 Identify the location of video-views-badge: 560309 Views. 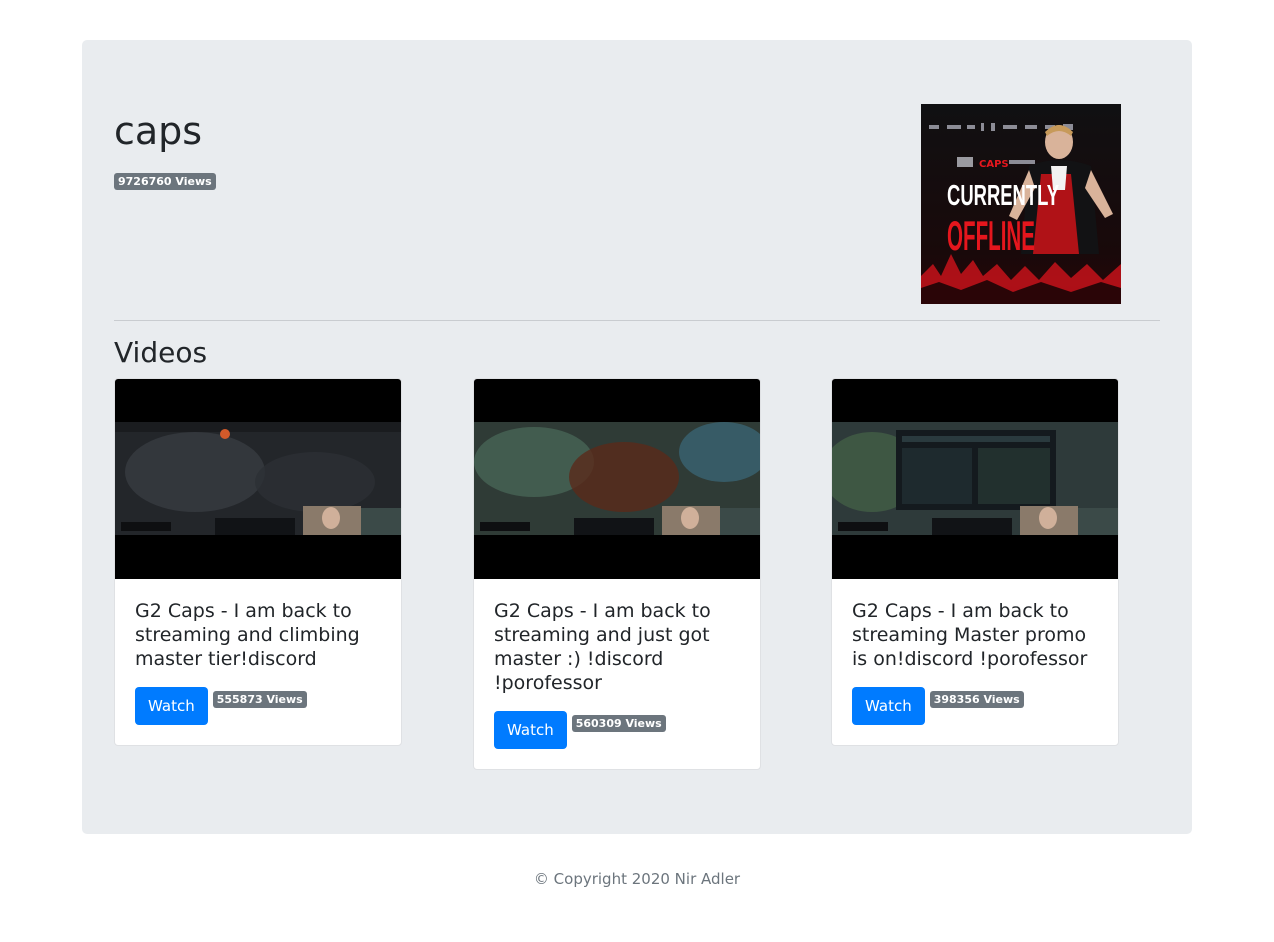
(618, 723).